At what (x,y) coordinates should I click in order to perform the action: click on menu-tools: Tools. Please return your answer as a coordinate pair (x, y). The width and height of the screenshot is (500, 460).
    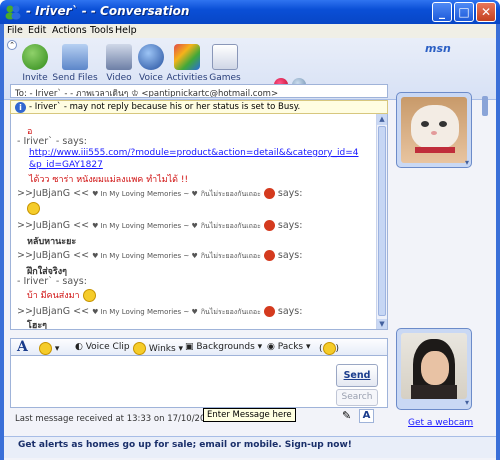
    Looking at the image, I should click on (101, 30).